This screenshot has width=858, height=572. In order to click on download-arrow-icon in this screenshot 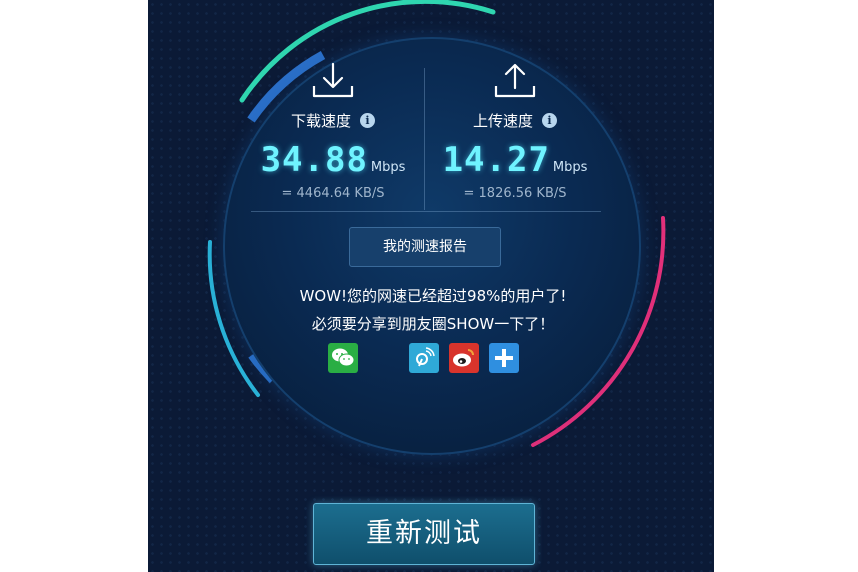, I will do `click(333, 80)`.